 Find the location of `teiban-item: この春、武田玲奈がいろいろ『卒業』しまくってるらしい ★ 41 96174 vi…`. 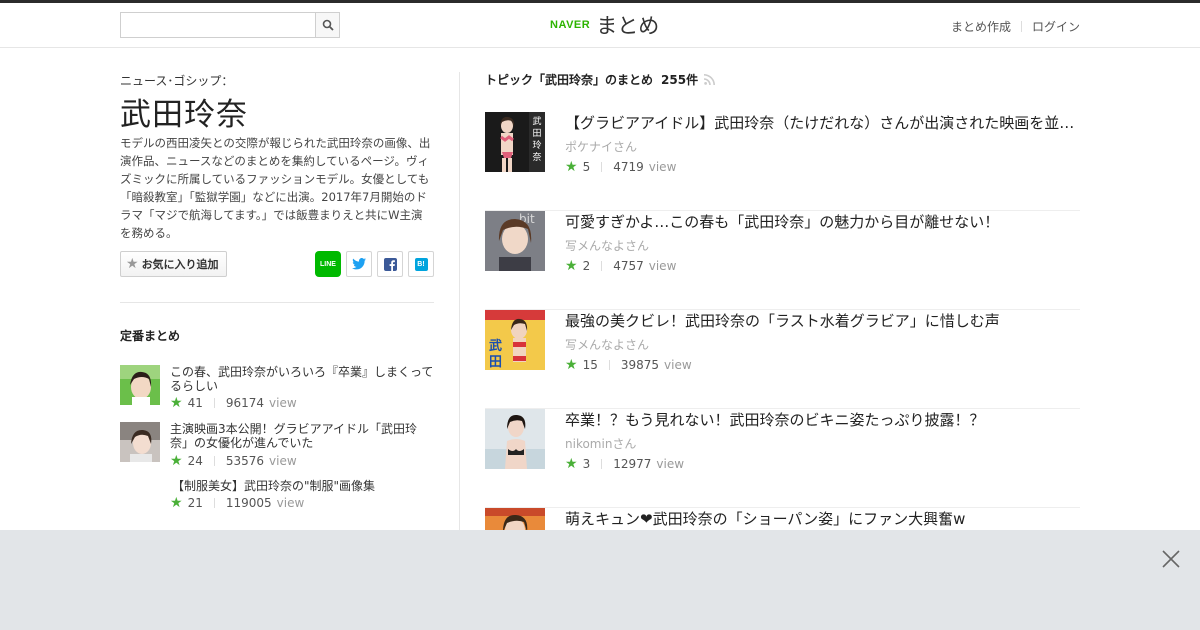

teiban-item: この春、武田玲奈がいろいろ『卒業』しまくってるらしい ★ 41 96174 vi… is located at coordinates (277, 388).